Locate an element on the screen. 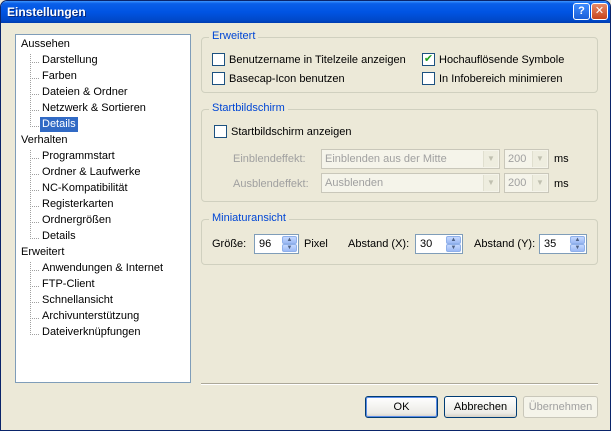 This screenshot has width=611, height=431. ausblend-ms-combo: 200 ▼ is located at coordinates (526, 183).